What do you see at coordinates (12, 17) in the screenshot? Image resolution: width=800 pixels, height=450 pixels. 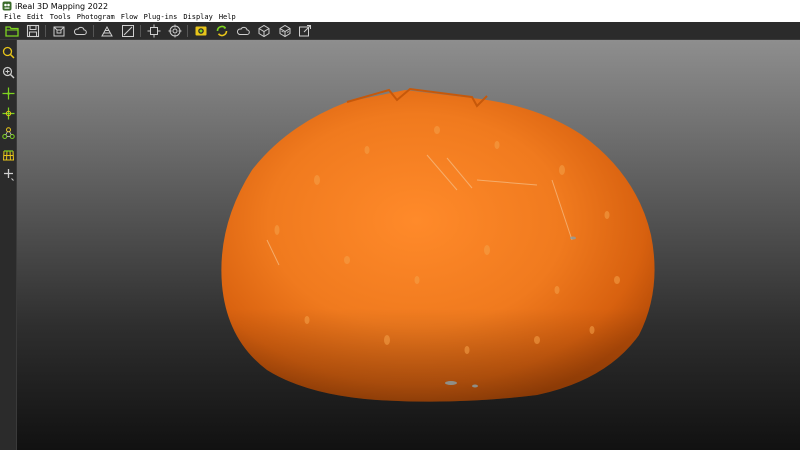 I see `menu-file: File` at bounding box center [12, 17].